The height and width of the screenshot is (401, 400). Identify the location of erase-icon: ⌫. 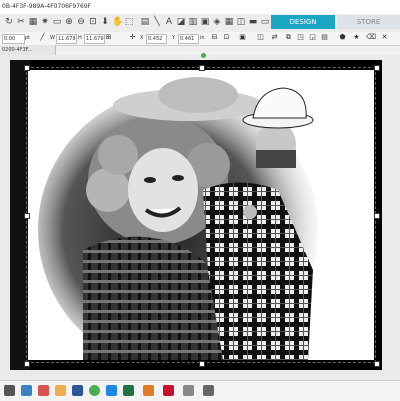
(371, 37).